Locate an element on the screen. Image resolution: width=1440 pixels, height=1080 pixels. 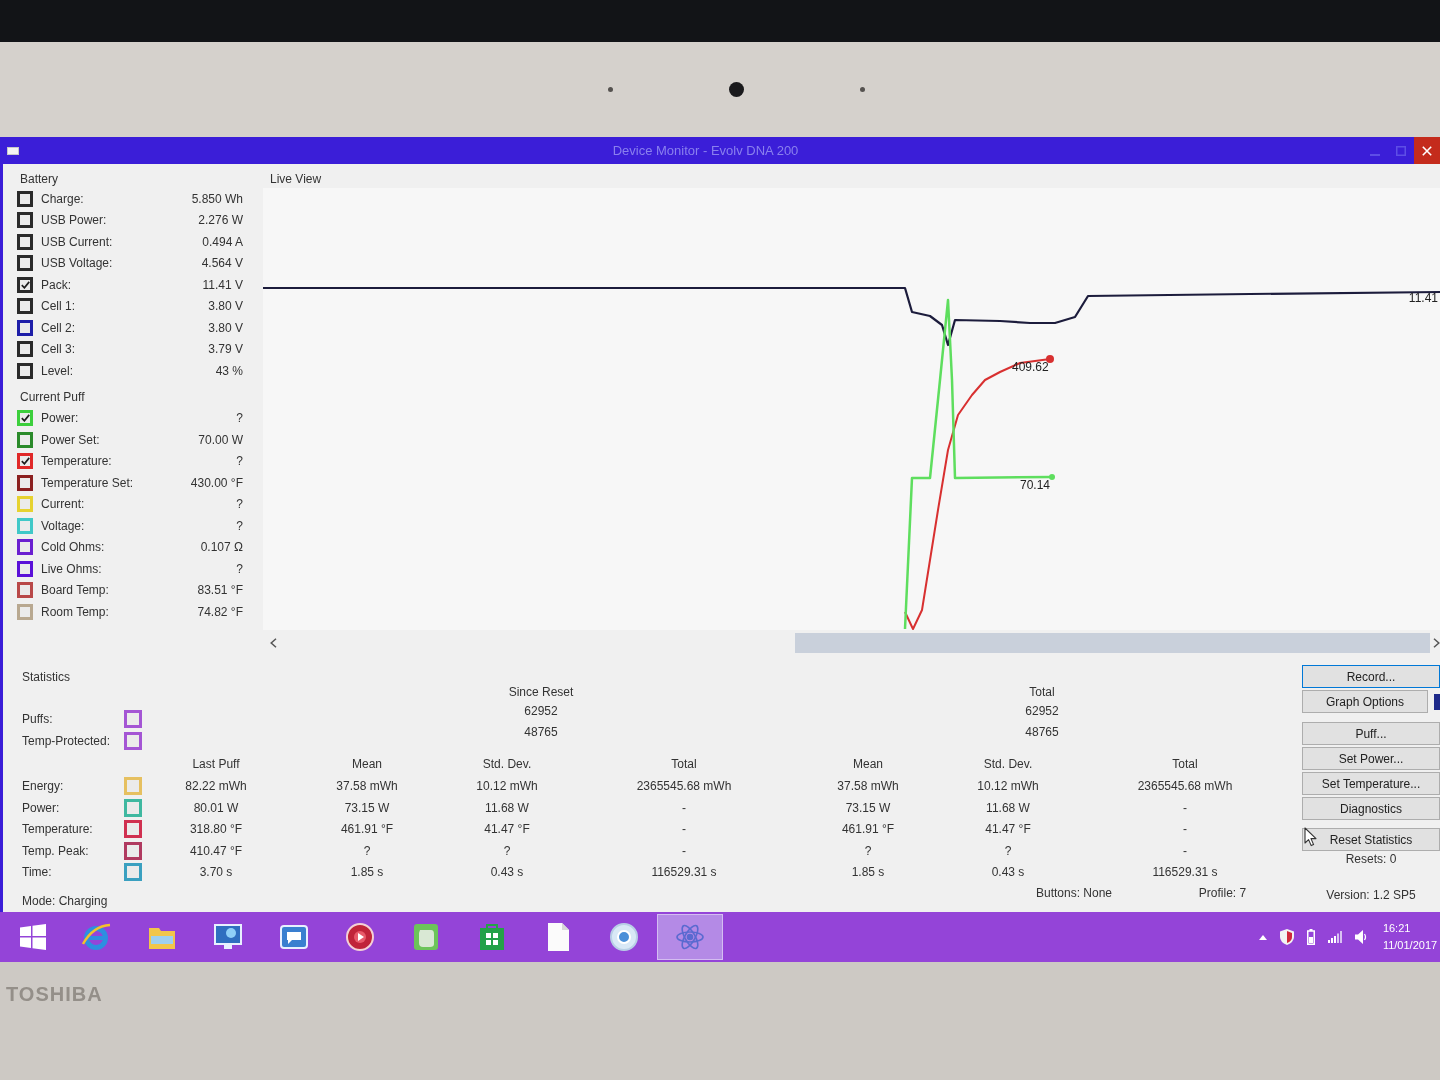
group-title: Current Puff is located at coordinates (52, 397).